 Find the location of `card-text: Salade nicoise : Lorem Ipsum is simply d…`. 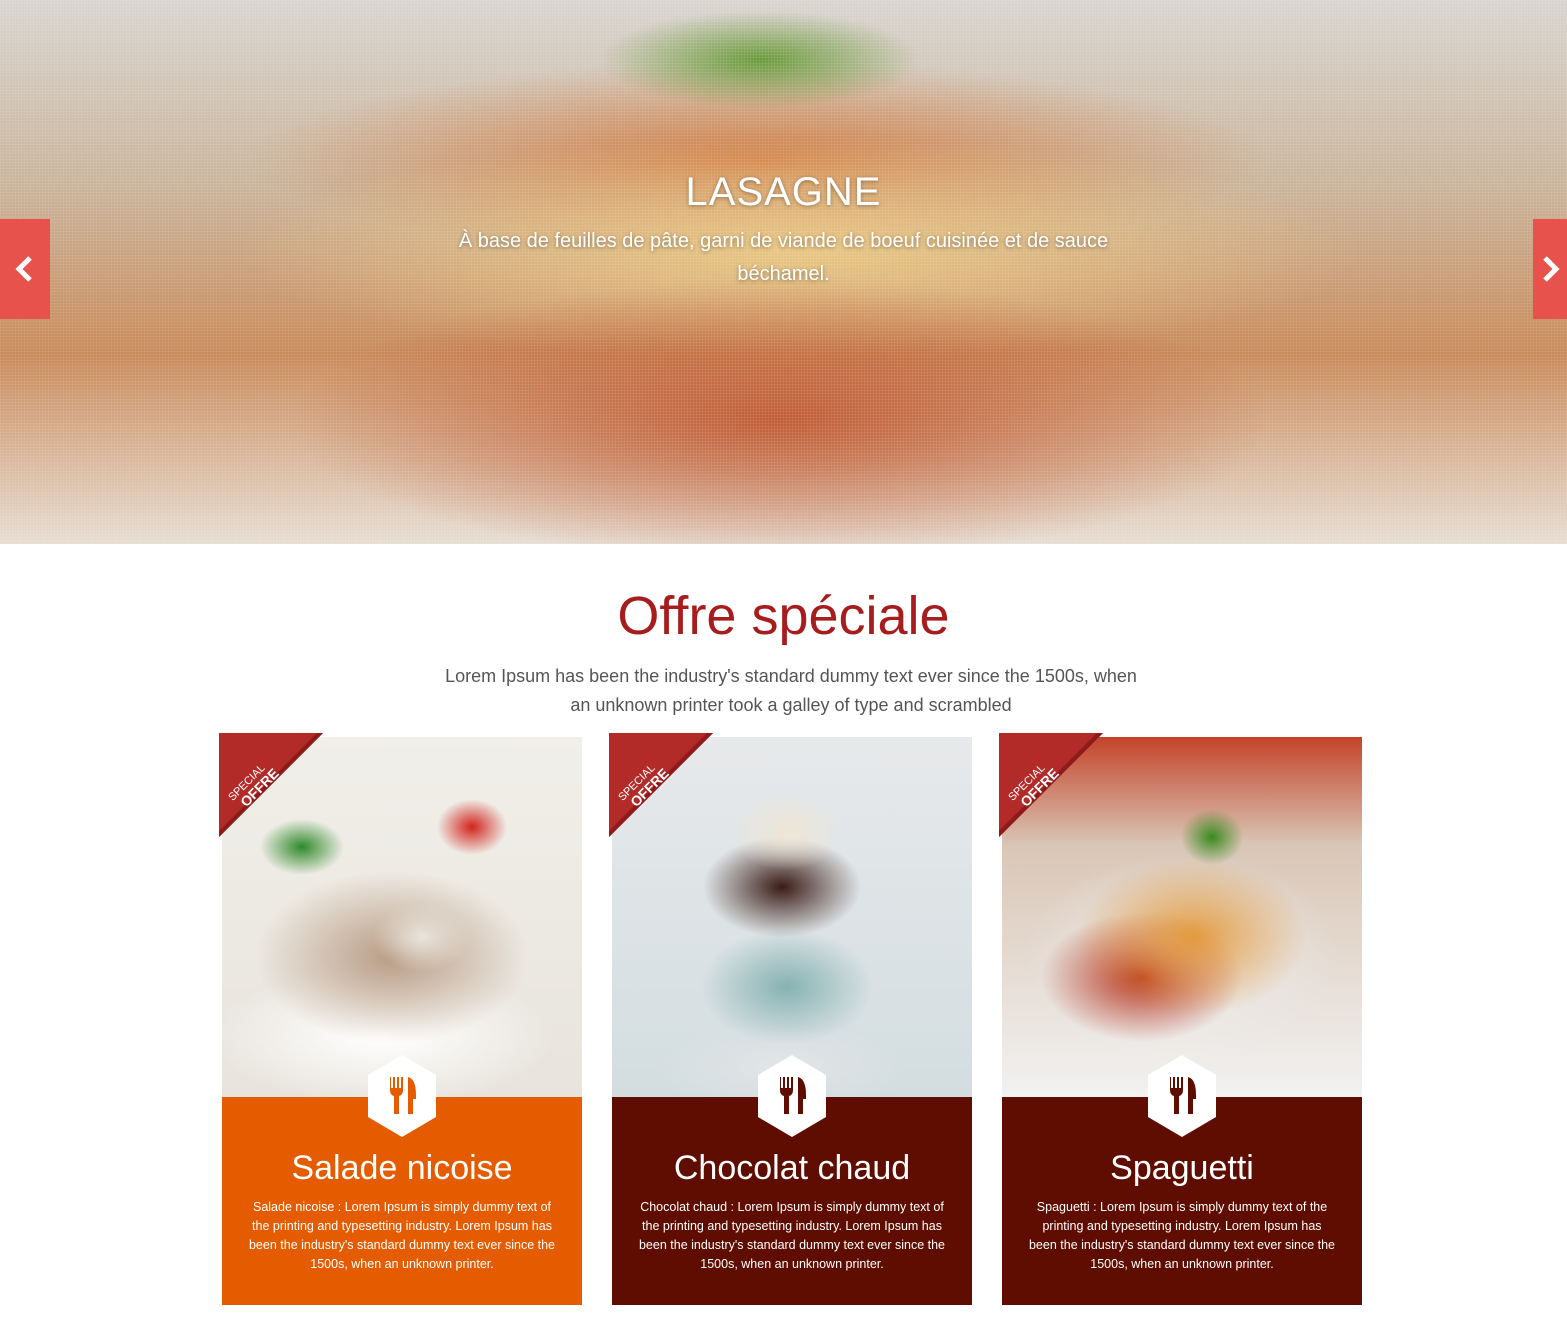

card-text: Salade nicoise : Lorem Ipsum is simply d… is located at coordinates (402, 1235).